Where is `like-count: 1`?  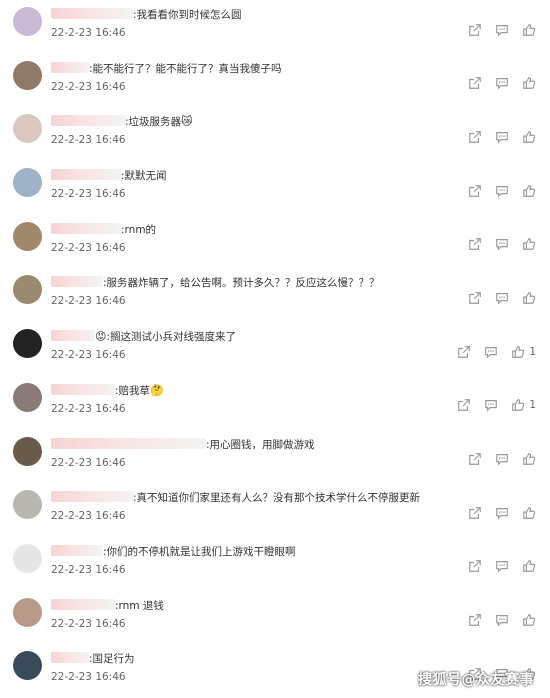
like-count: 1 is located at coordinates (532, 351).